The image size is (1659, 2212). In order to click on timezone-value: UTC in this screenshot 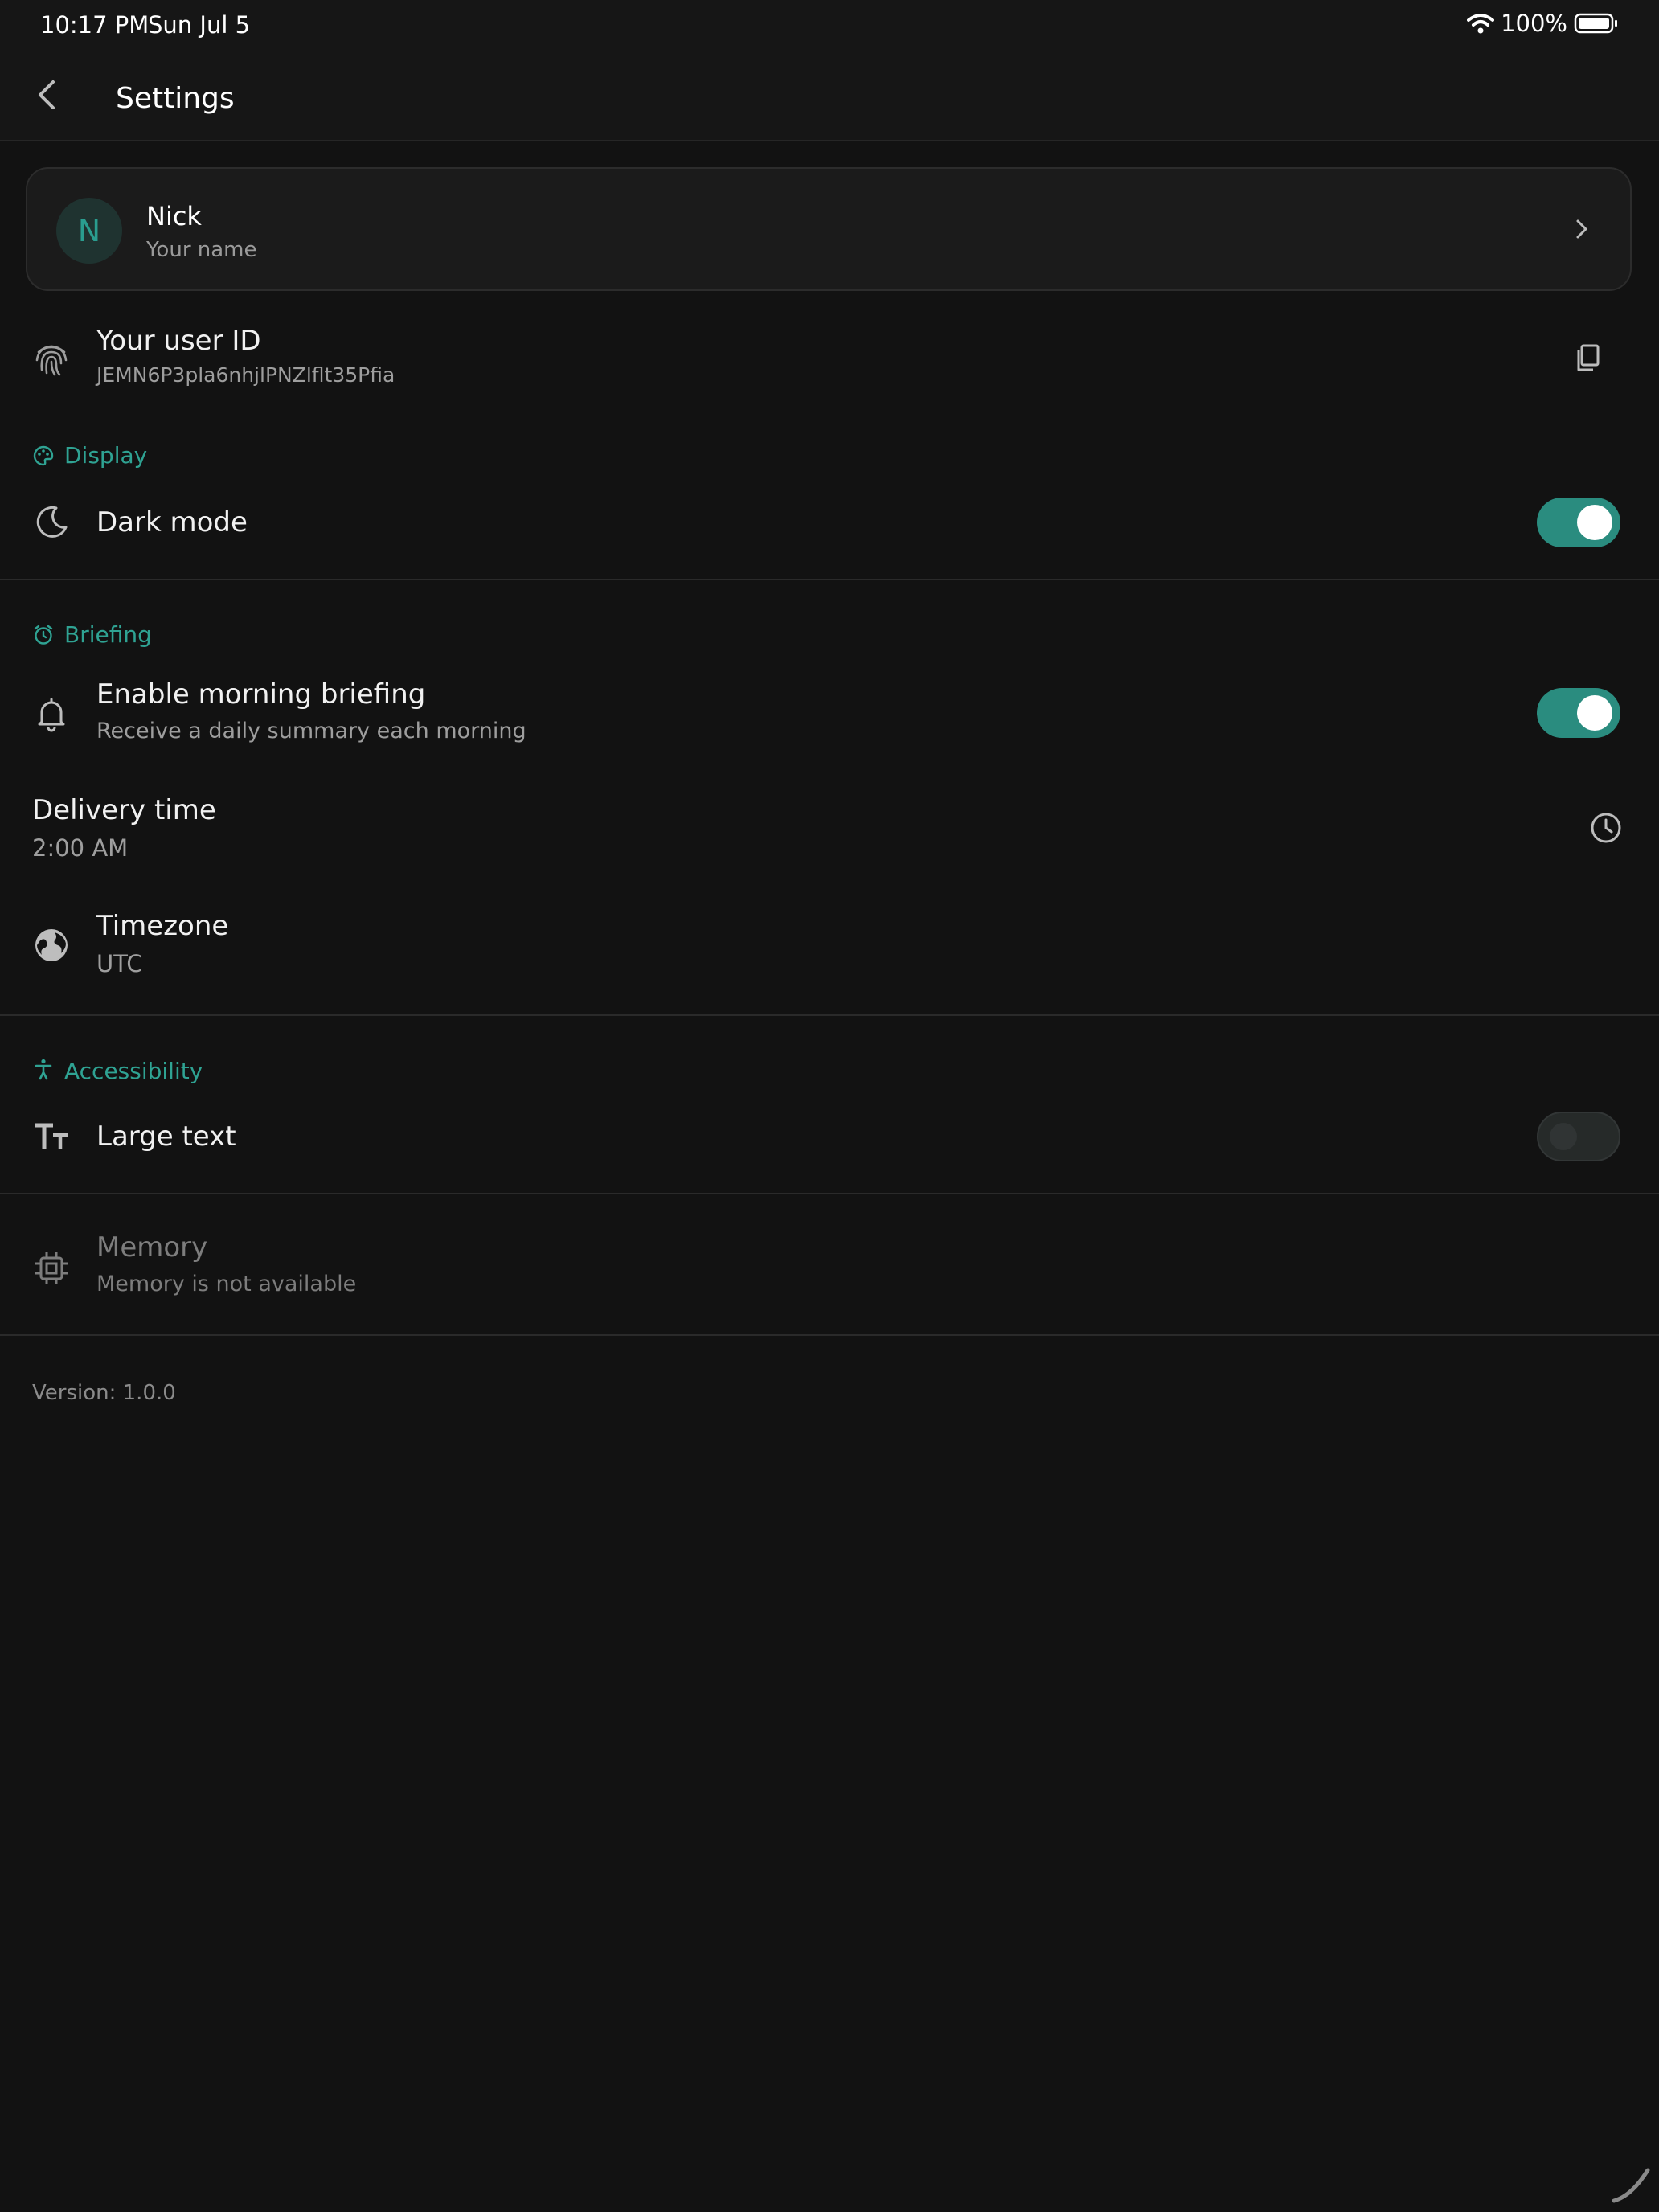, I will do `click(119, 963)`.